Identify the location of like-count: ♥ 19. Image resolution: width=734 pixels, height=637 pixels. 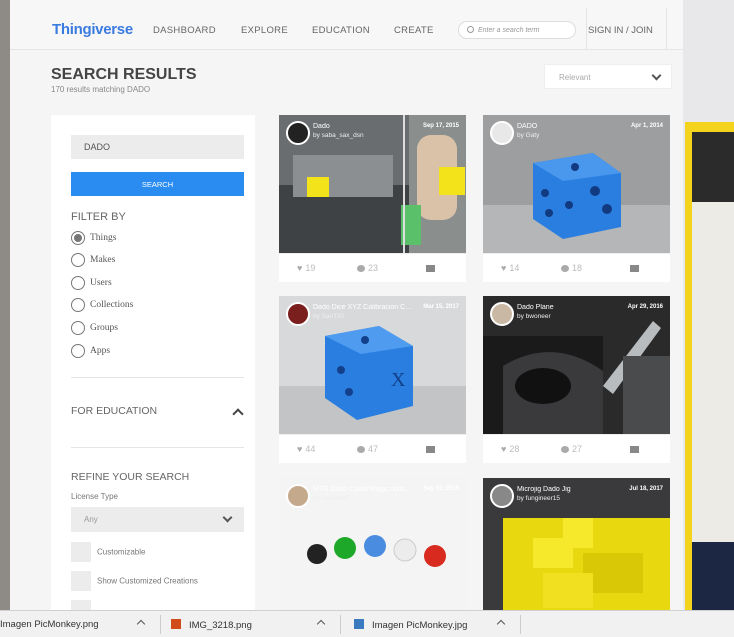
(306, 268).